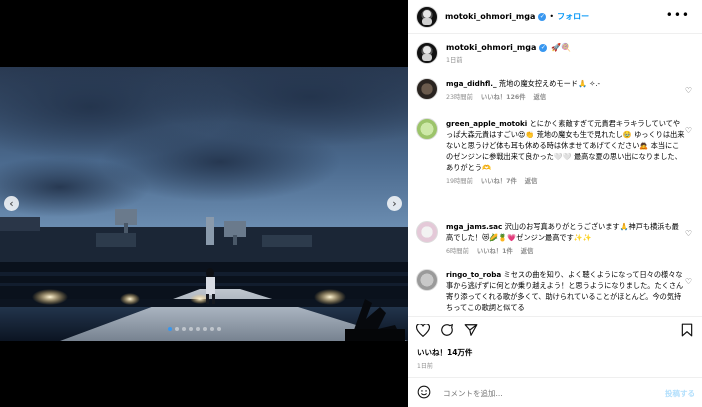 The image size is (702, 407). What do you see at coordinates (471, 330) in the screenshot?
I see `share-icon` at bounding box center [471, 330].